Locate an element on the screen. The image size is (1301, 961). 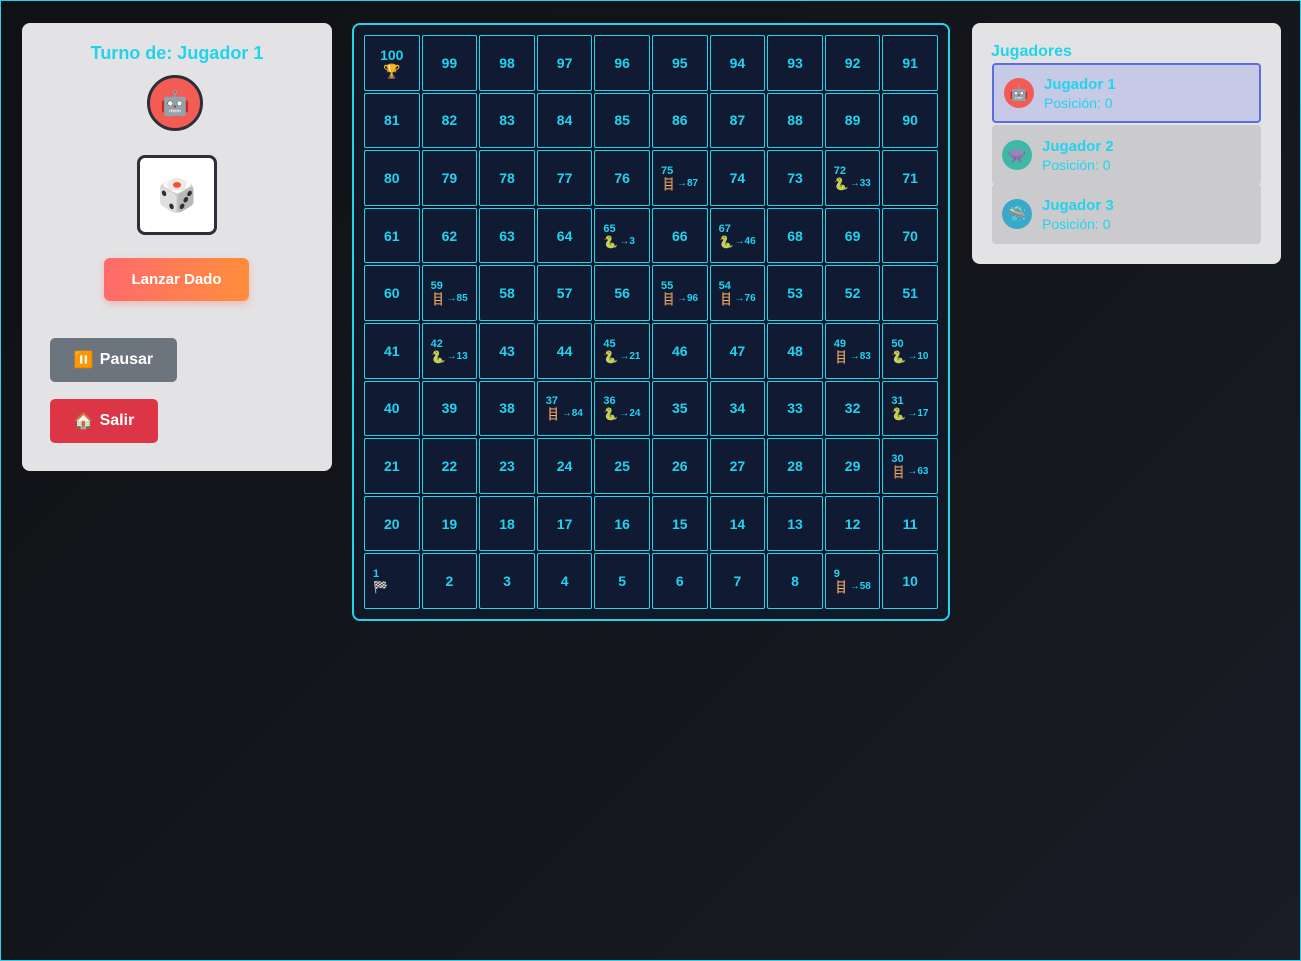
cell-number: 40 is located at coordinates (392, 408).